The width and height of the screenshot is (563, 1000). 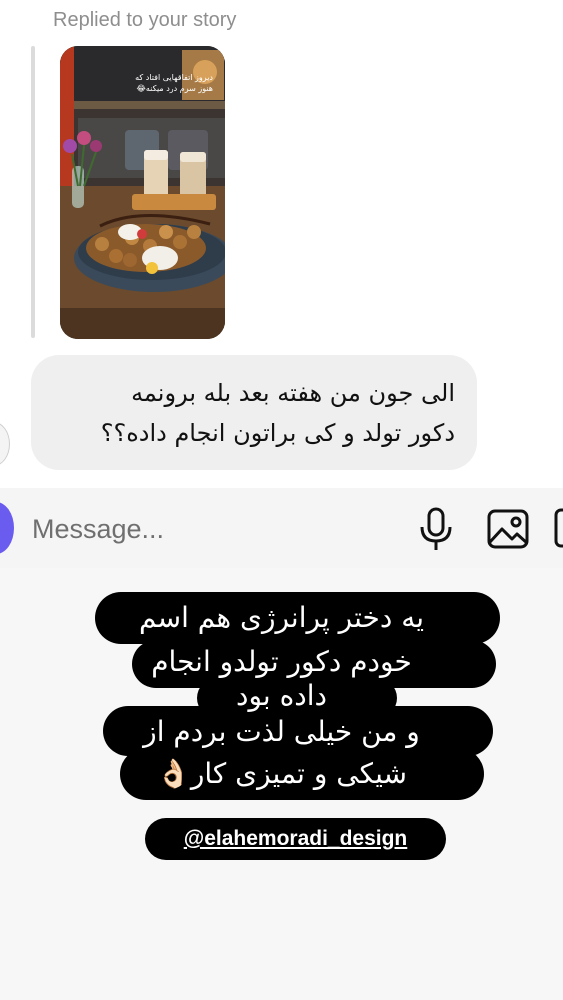 I want to click on caption-line-4: و من خیلی لذت بردم از, so click(x=281, y=731).